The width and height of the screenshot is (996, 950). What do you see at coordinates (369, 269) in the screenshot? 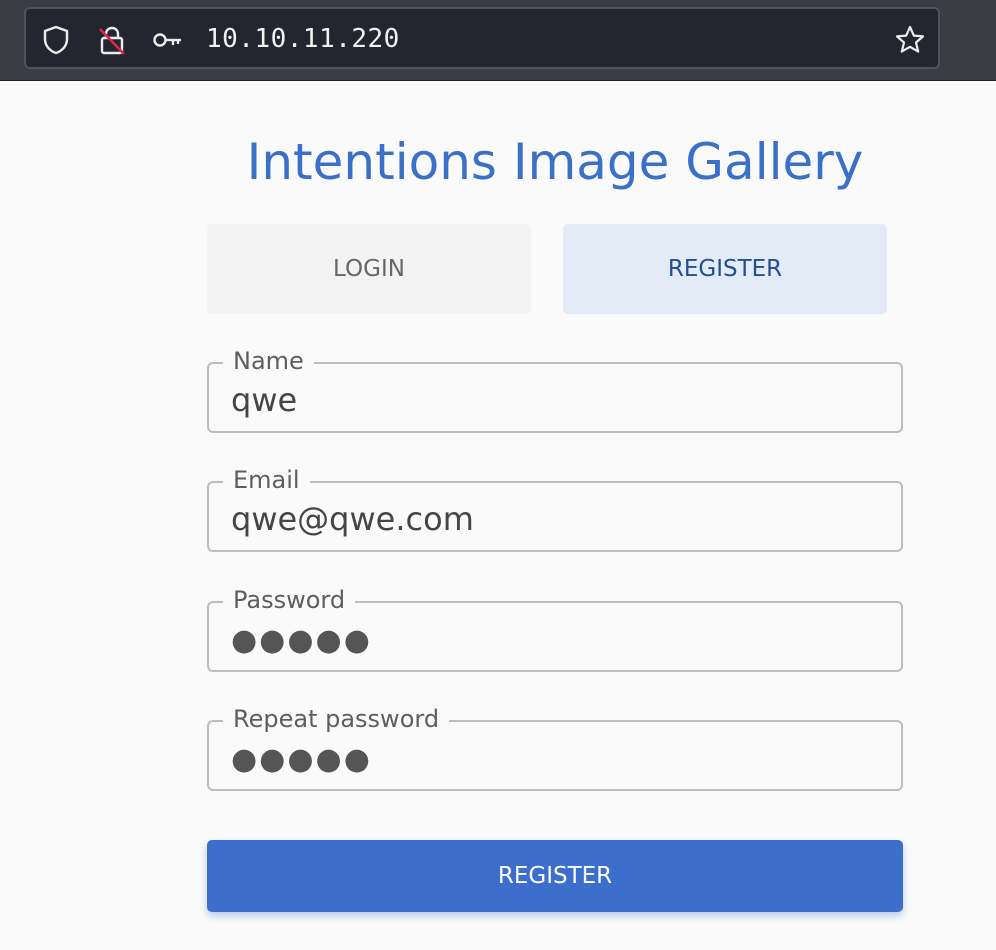
I see `tab-login: LOGIN` at bounding box center [369, 269].